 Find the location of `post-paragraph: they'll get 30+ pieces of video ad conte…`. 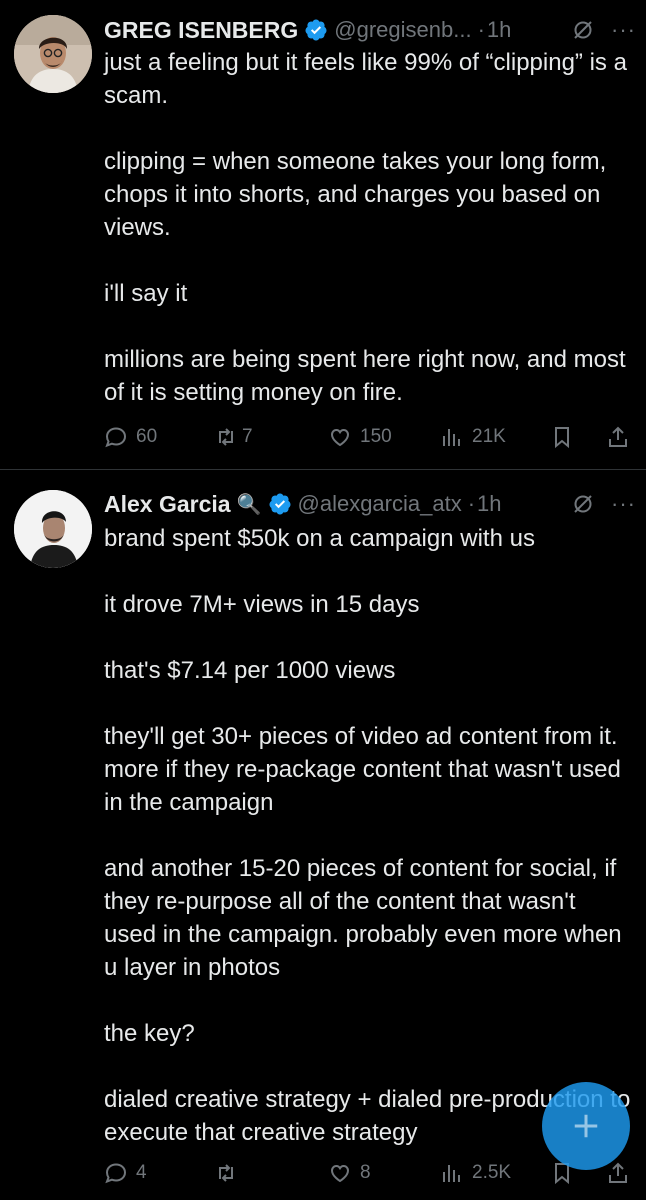

post-paragraph: they'll get 30+ pieces of video ad conte… is located at coordinates (362, 769).